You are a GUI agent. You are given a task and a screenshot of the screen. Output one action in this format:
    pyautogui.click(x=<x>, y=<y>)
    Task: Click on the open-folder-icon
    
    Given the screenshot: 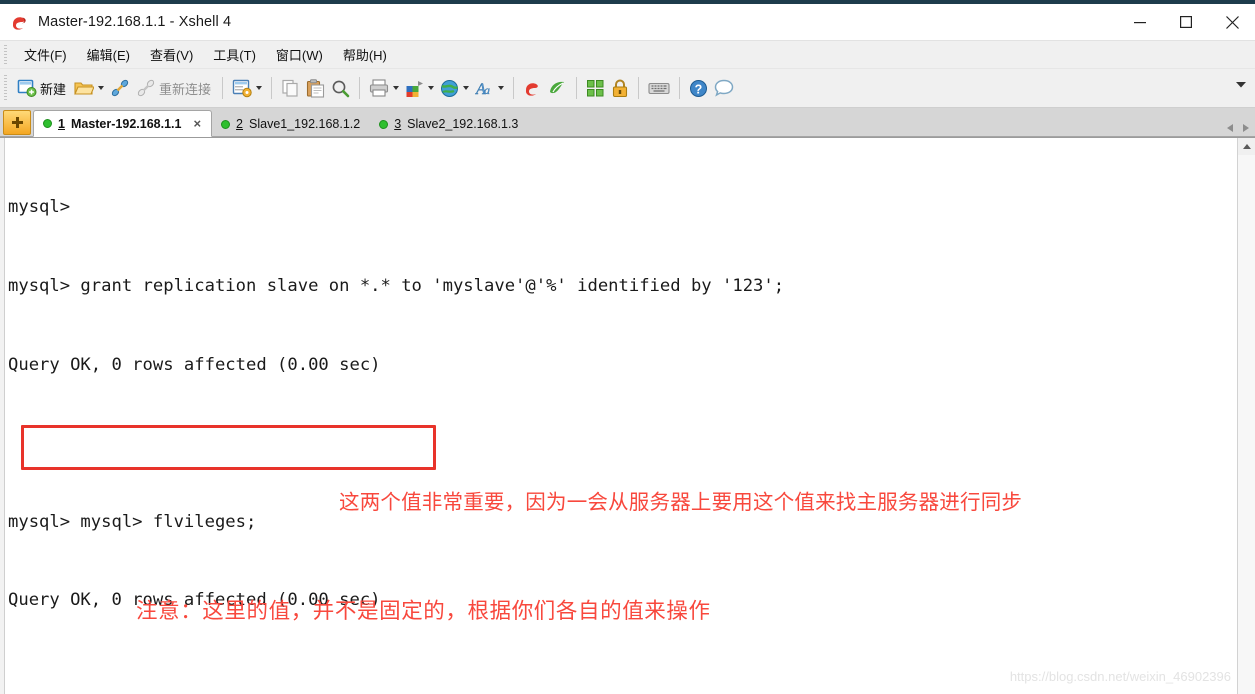 What is the action you would take?
    pyautogui.click(x=84, y=88)
    